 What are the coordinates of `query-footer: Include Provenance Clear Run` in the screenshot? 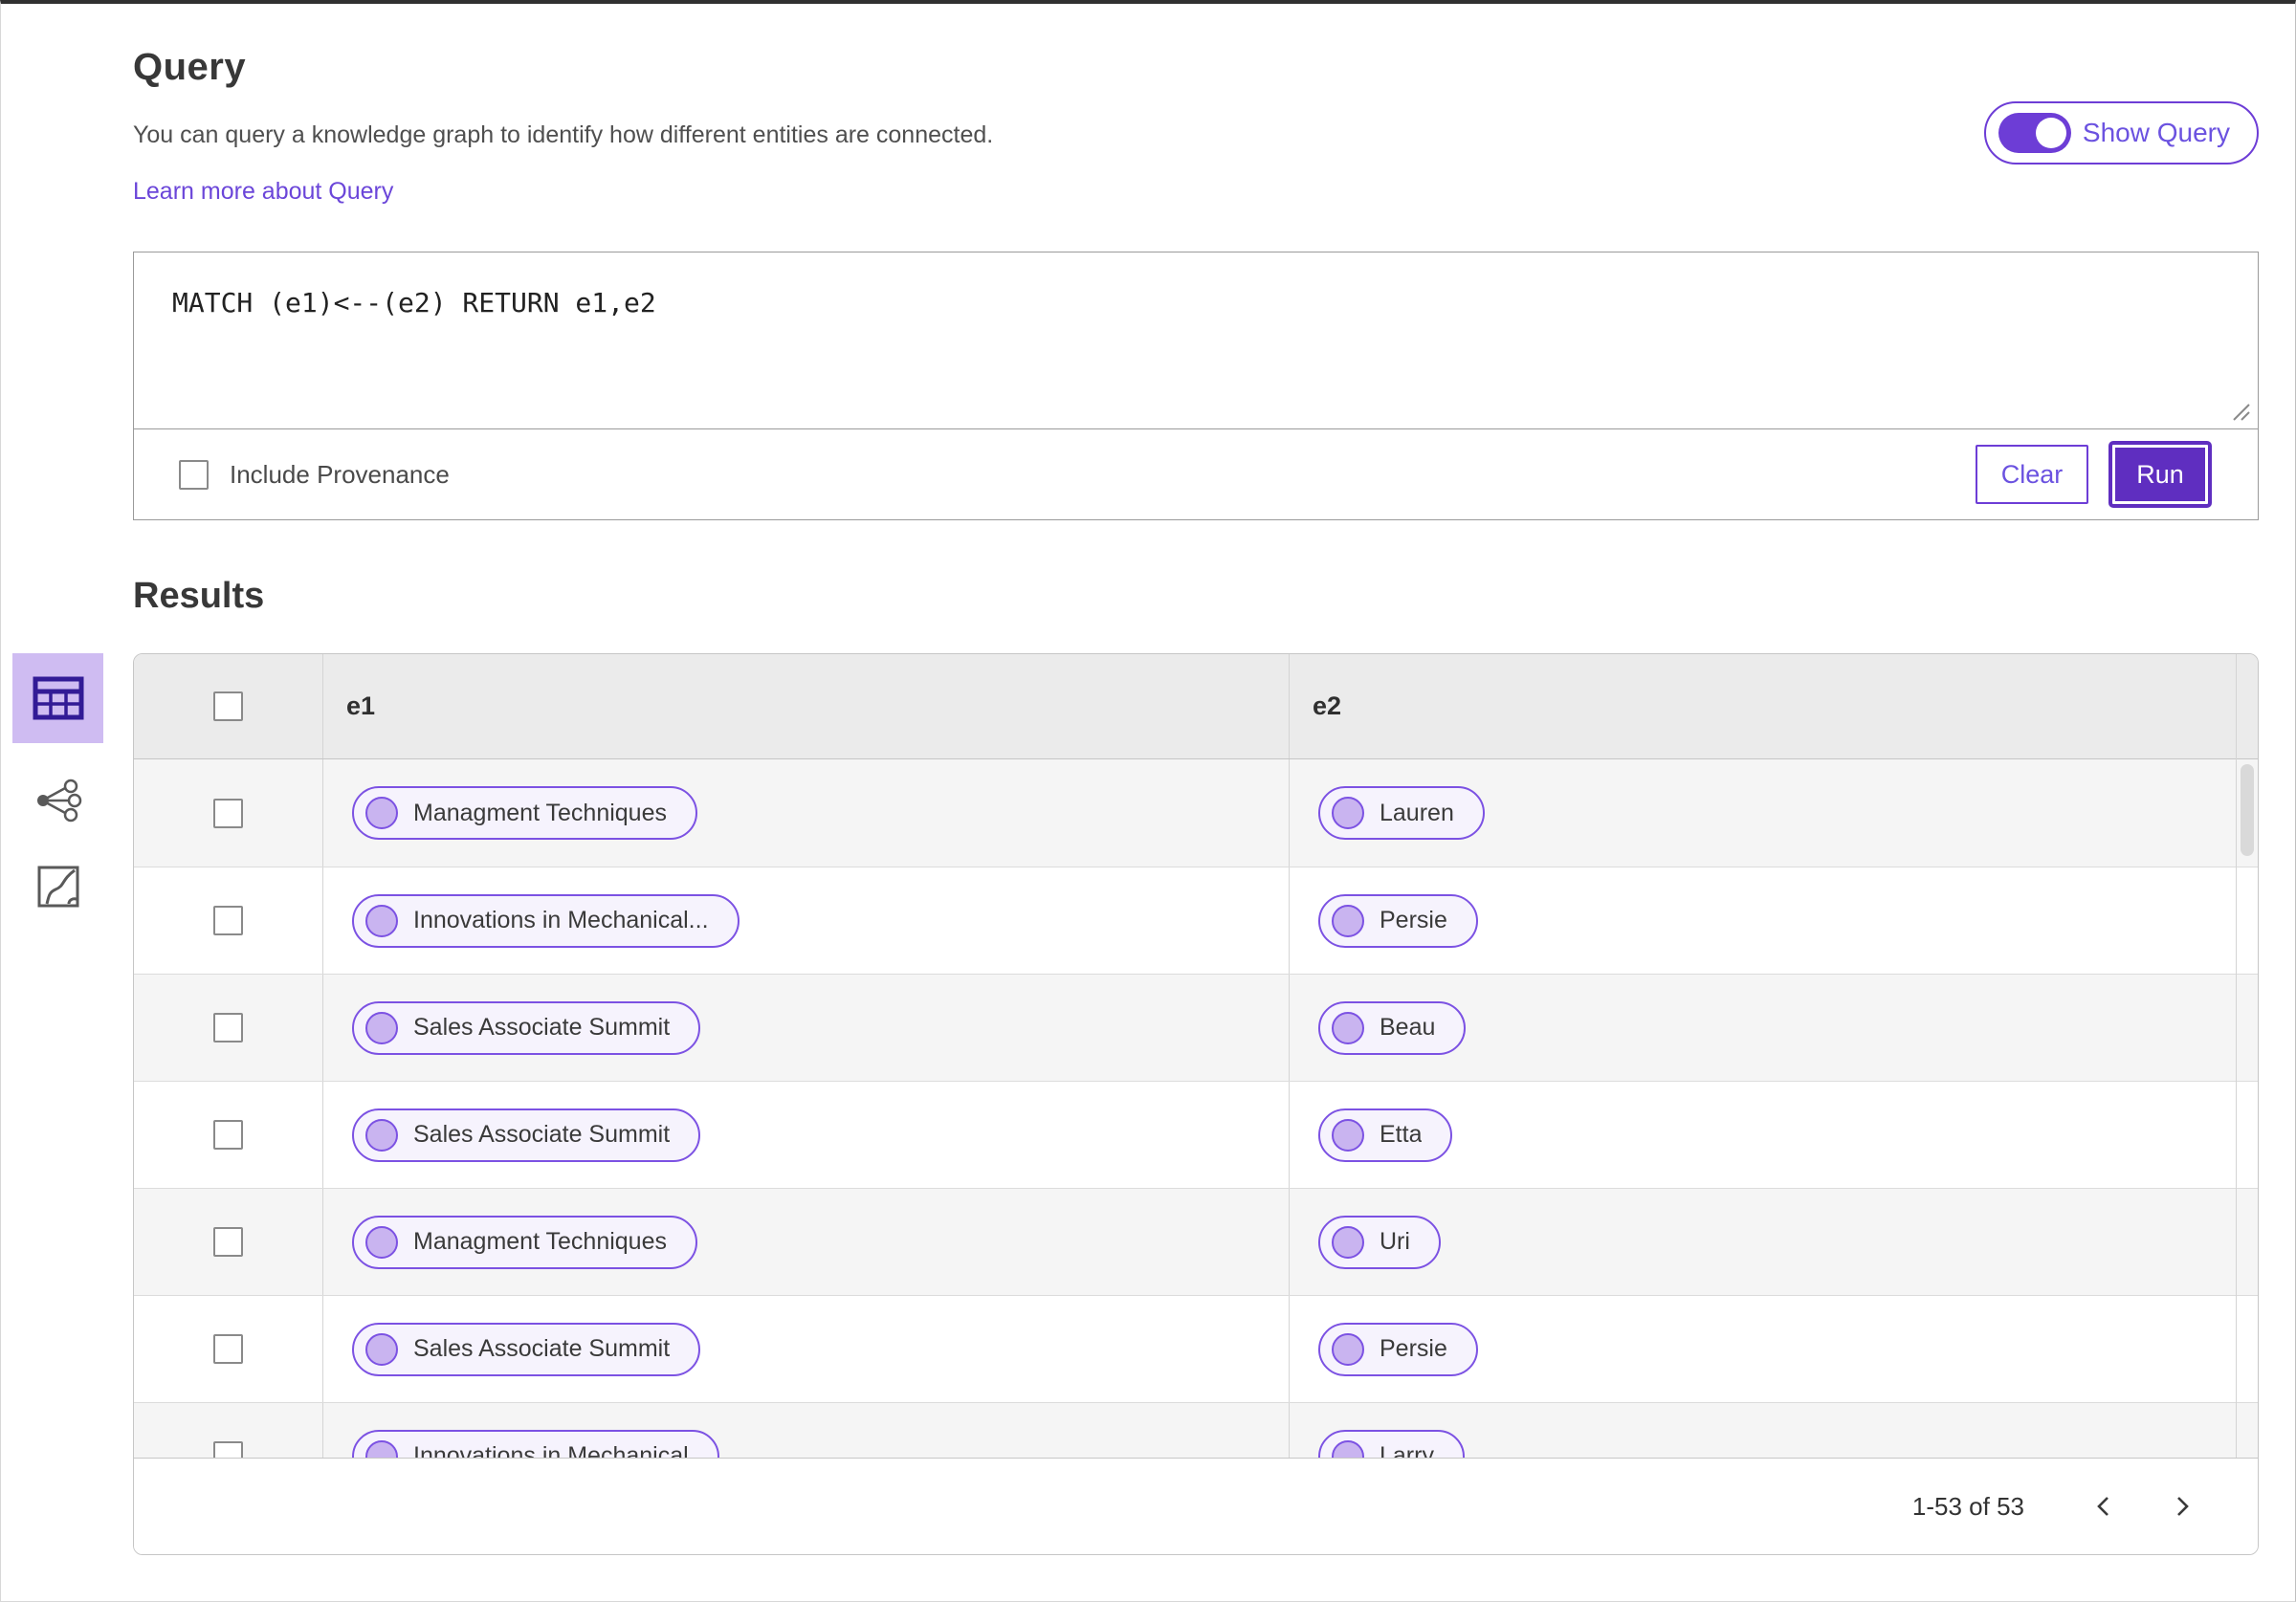 It's located at (1196, 474).